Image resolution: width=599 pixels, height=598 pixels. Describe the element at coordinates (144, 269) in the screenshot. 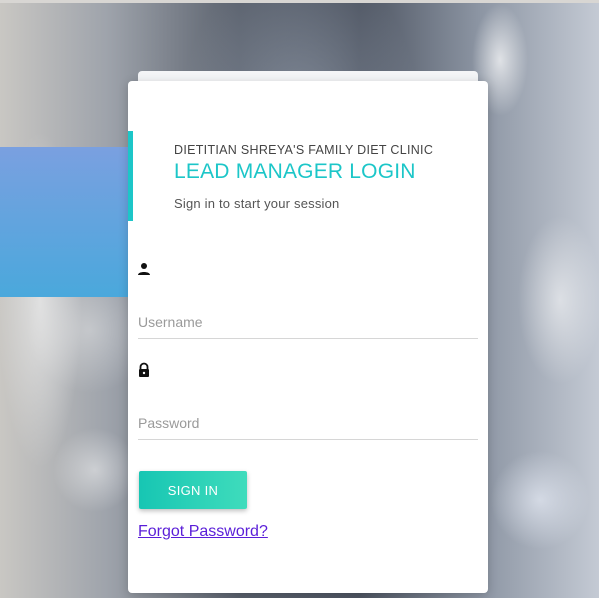

I see `person-icon` at that location.